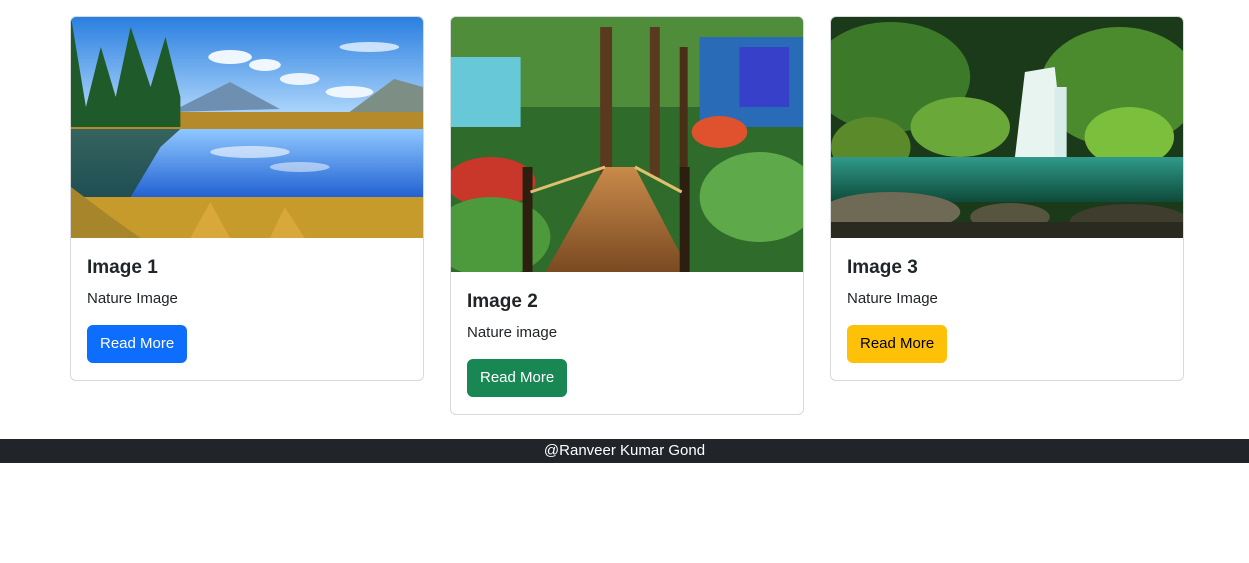 The width and height of the screenshot is (1249, 563). What do you see at coordinates (247, 127) in the screenshot?
I see `mountain-lake-image` at bounding box center [247, 127].